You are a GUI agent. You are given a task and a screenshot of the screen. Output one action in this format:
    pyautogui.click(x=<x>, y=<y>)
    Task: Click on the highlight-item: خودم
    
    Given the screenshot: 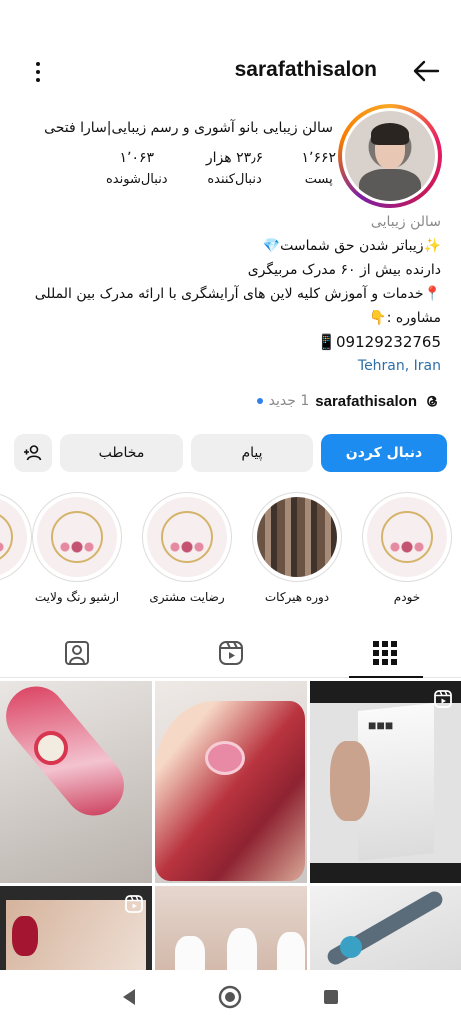 What is the action you would take?
    pyautogui.click(x=407, y=548)
    